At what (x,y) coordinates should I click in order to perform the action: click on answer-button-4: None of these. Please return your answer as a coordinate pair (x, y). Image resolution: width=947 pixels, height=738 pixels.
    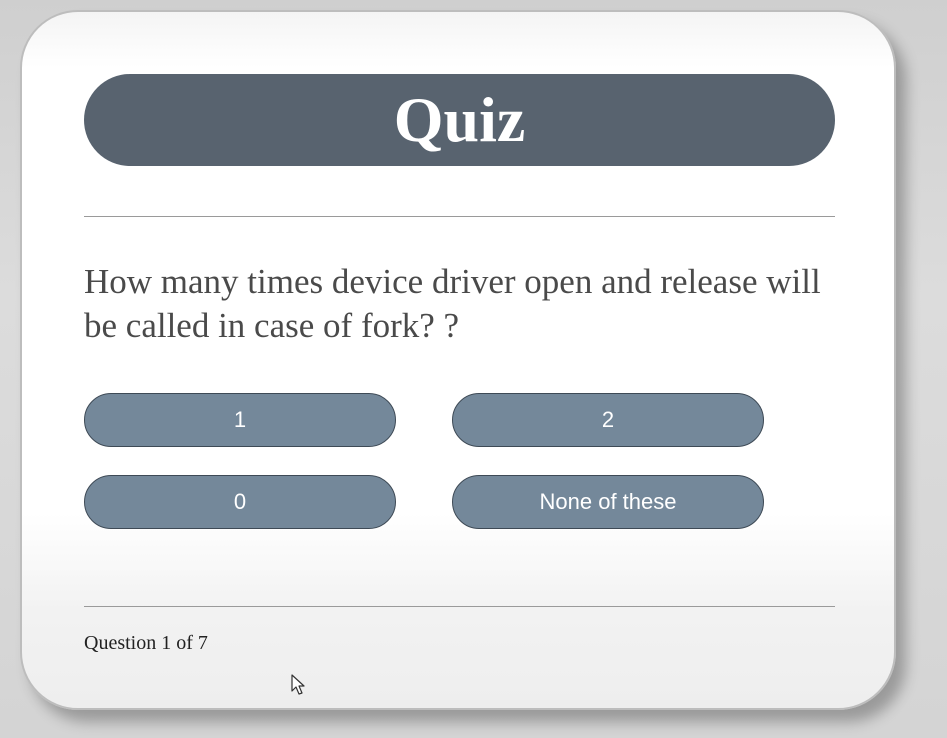
    Looking at the image, I should click on (608, 502).